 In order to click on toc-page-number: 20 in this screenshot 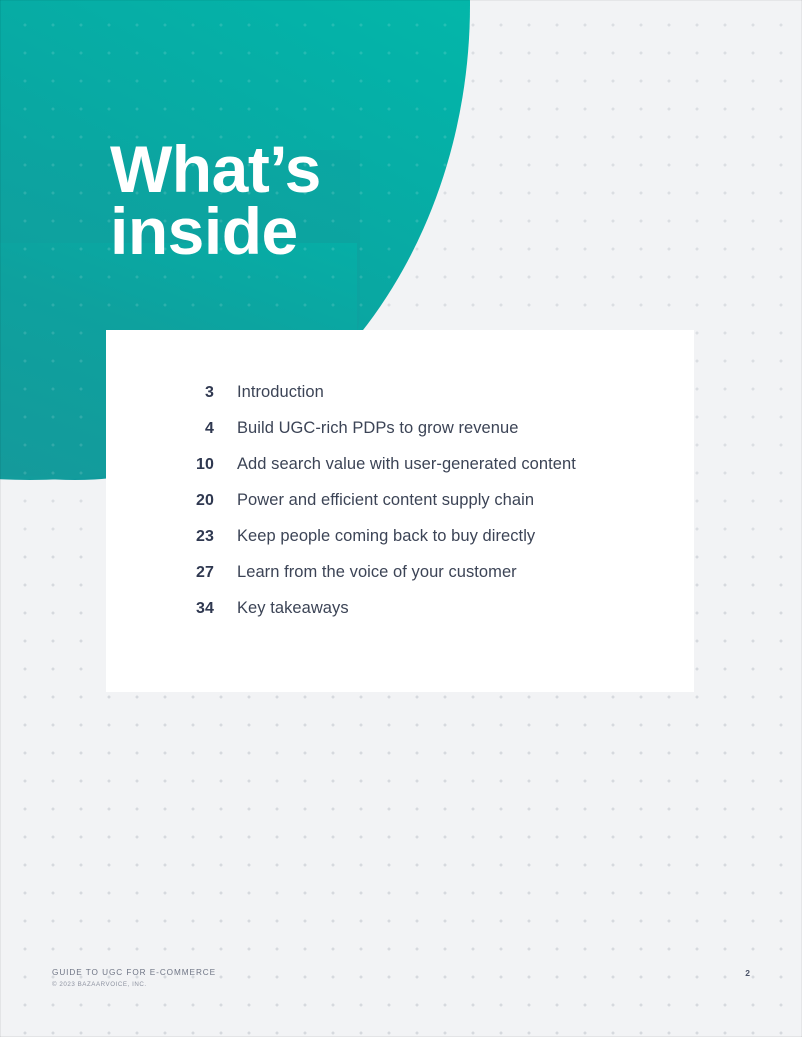, I will do `click(205, 500)`.